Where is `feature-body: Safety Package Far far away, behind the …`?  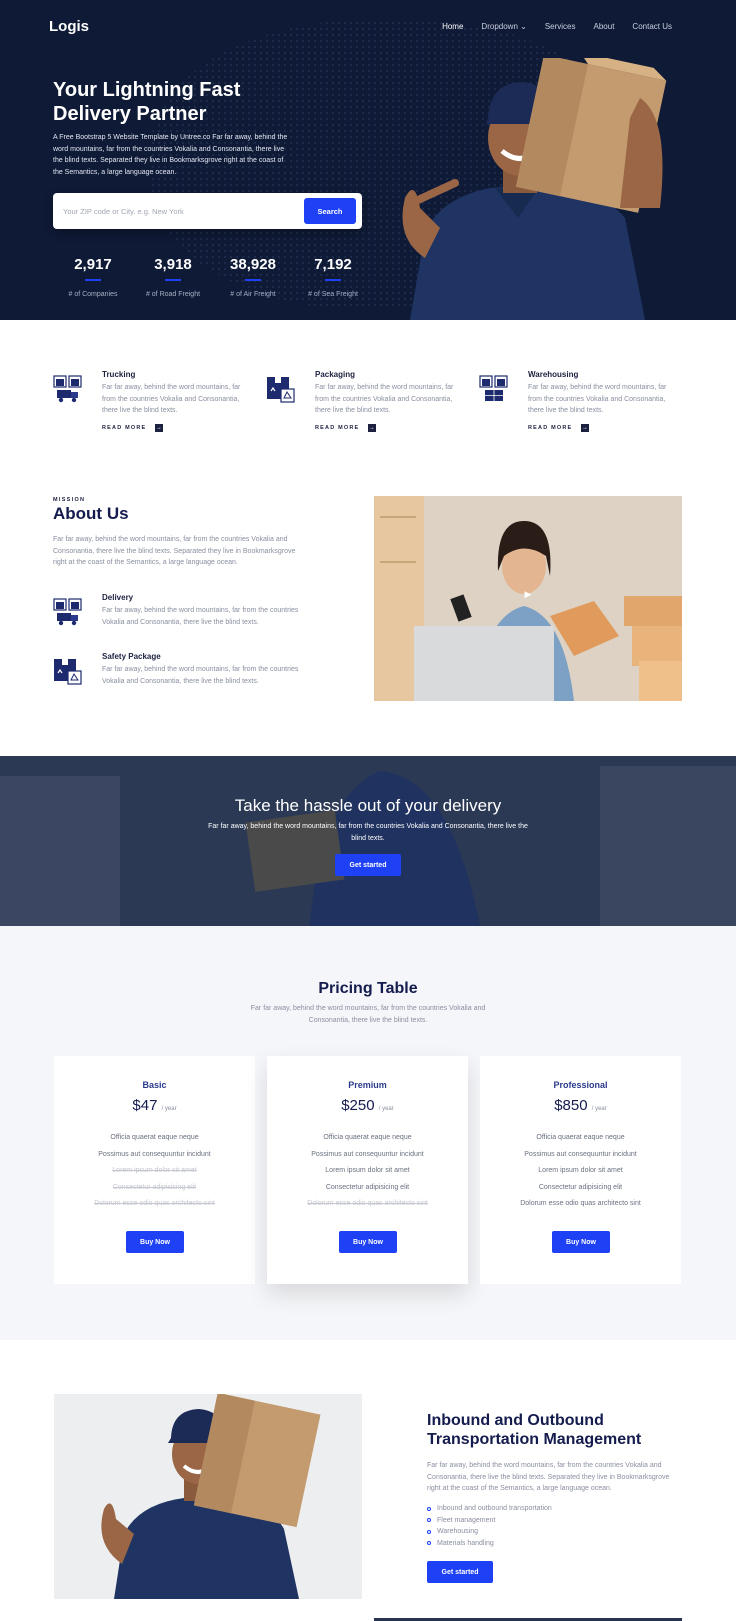
feature-body: Safety Package Far far away, behind the … is located at coordinates (207, 669).